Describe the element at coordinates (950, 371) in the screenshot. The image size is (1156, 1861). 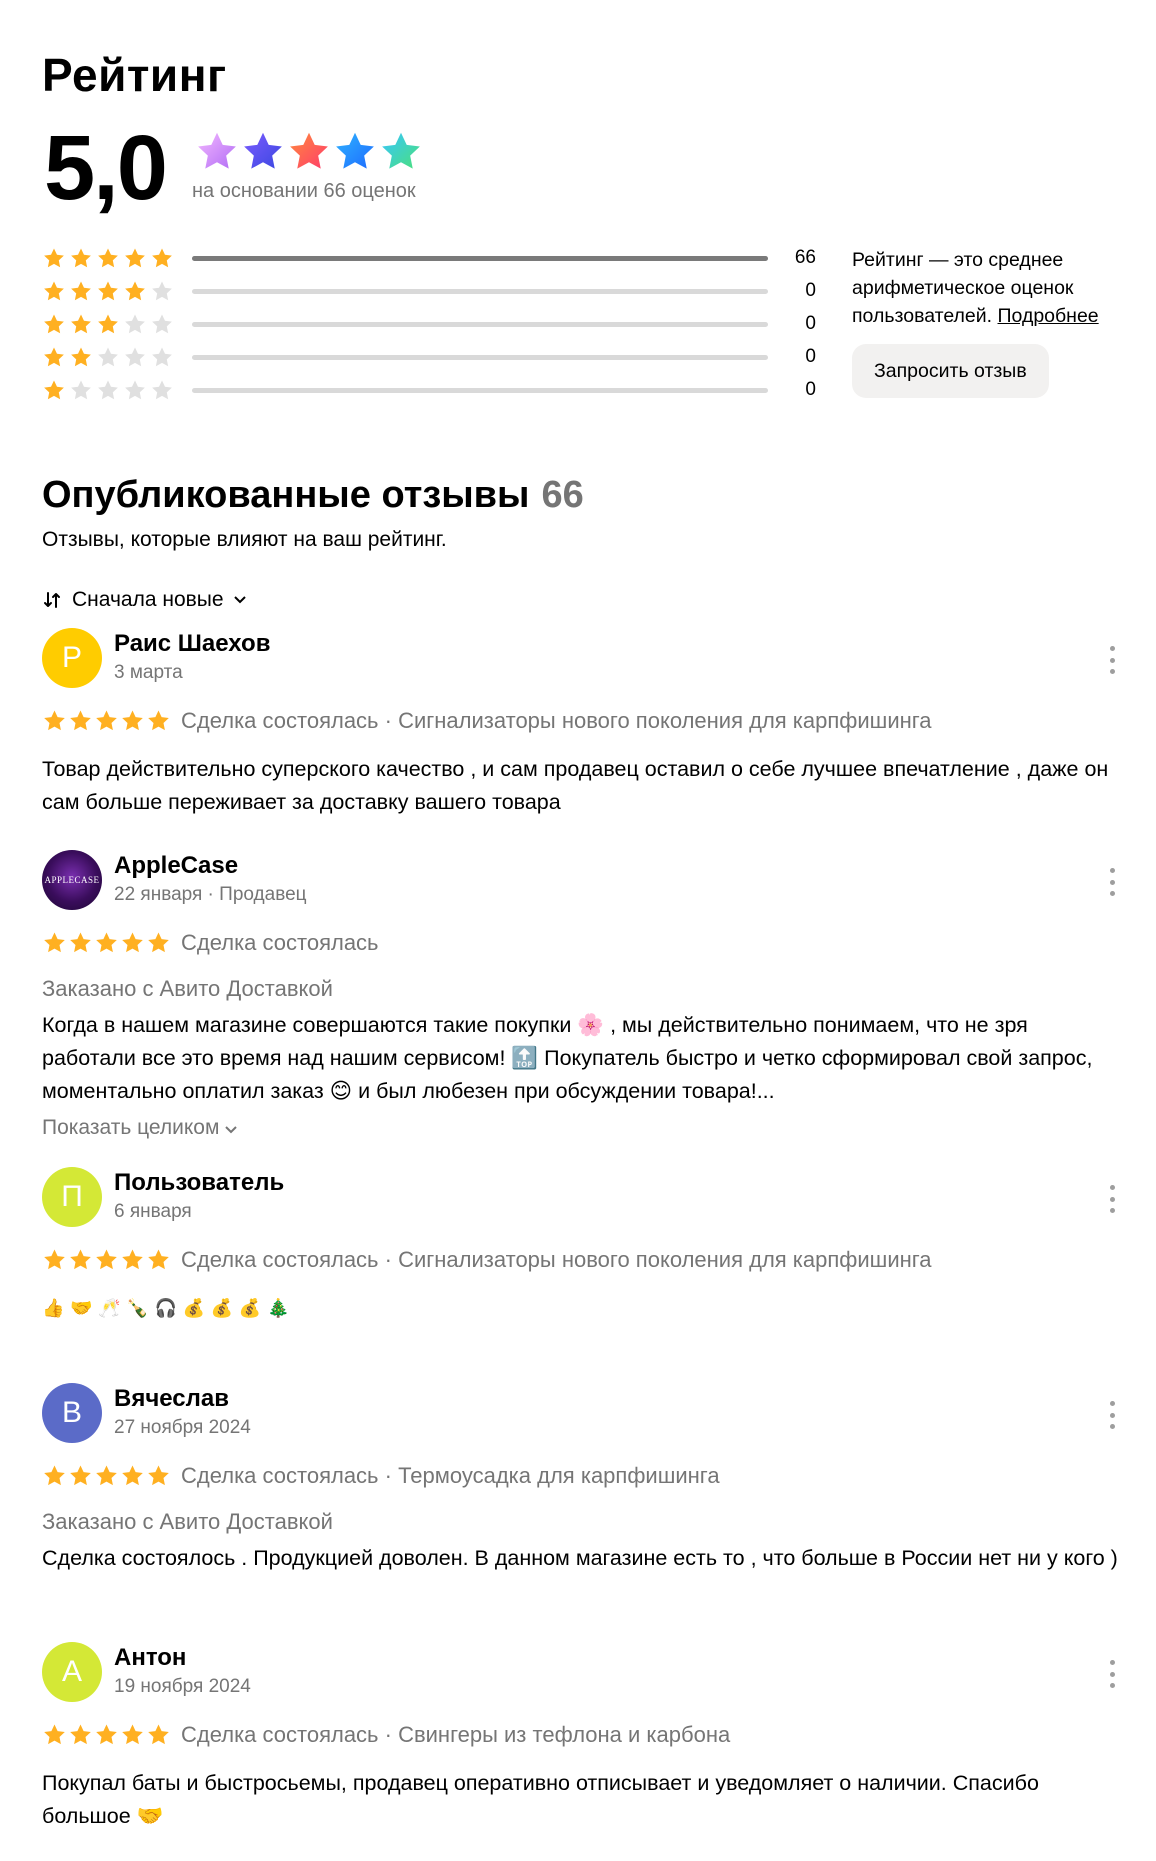
I see `request-review-button: Запросить отзыв` at that location.